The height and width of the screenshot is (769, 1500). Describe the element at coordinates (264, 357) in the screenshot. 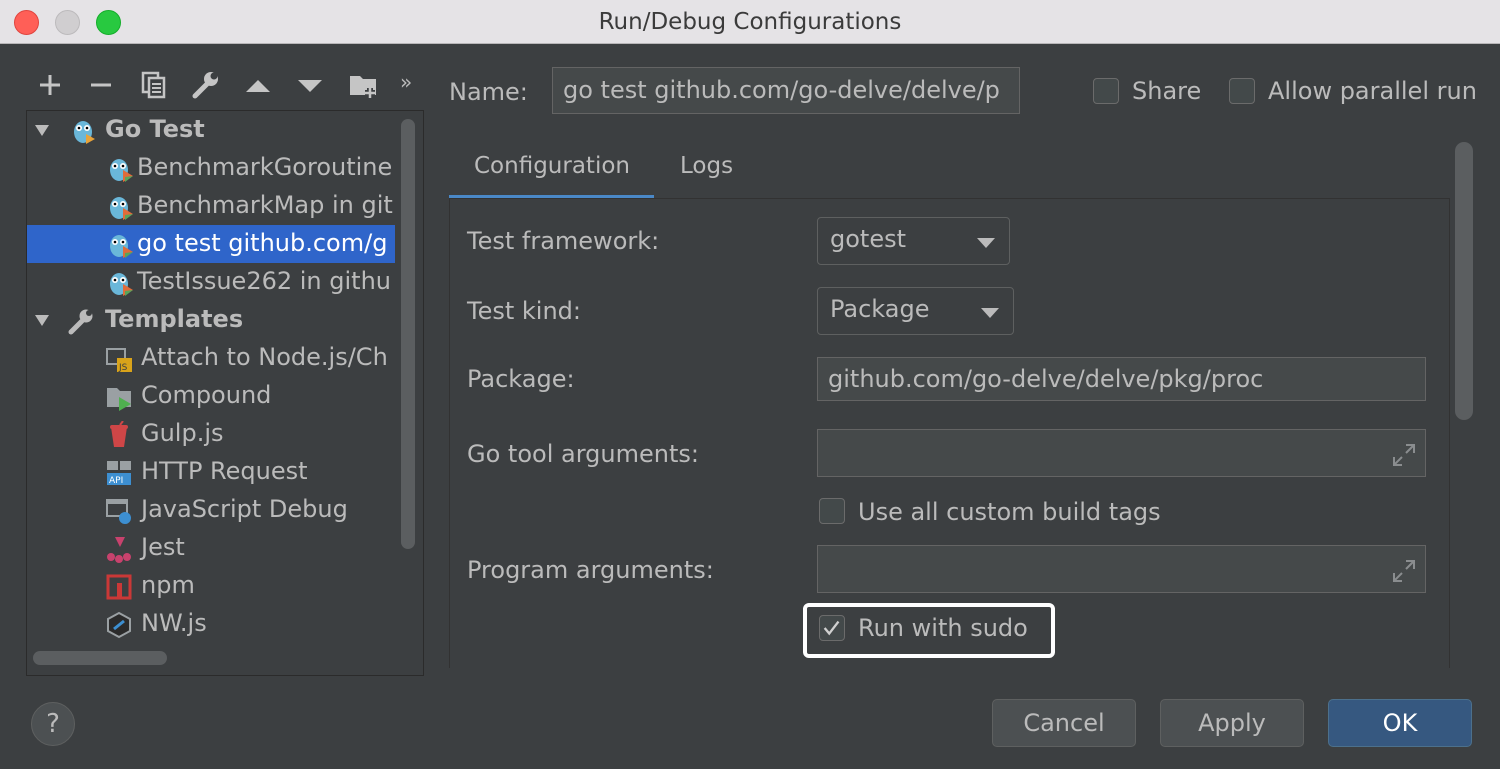

I see `tree-item-label: Attach to Node.js/Ch` at that location.